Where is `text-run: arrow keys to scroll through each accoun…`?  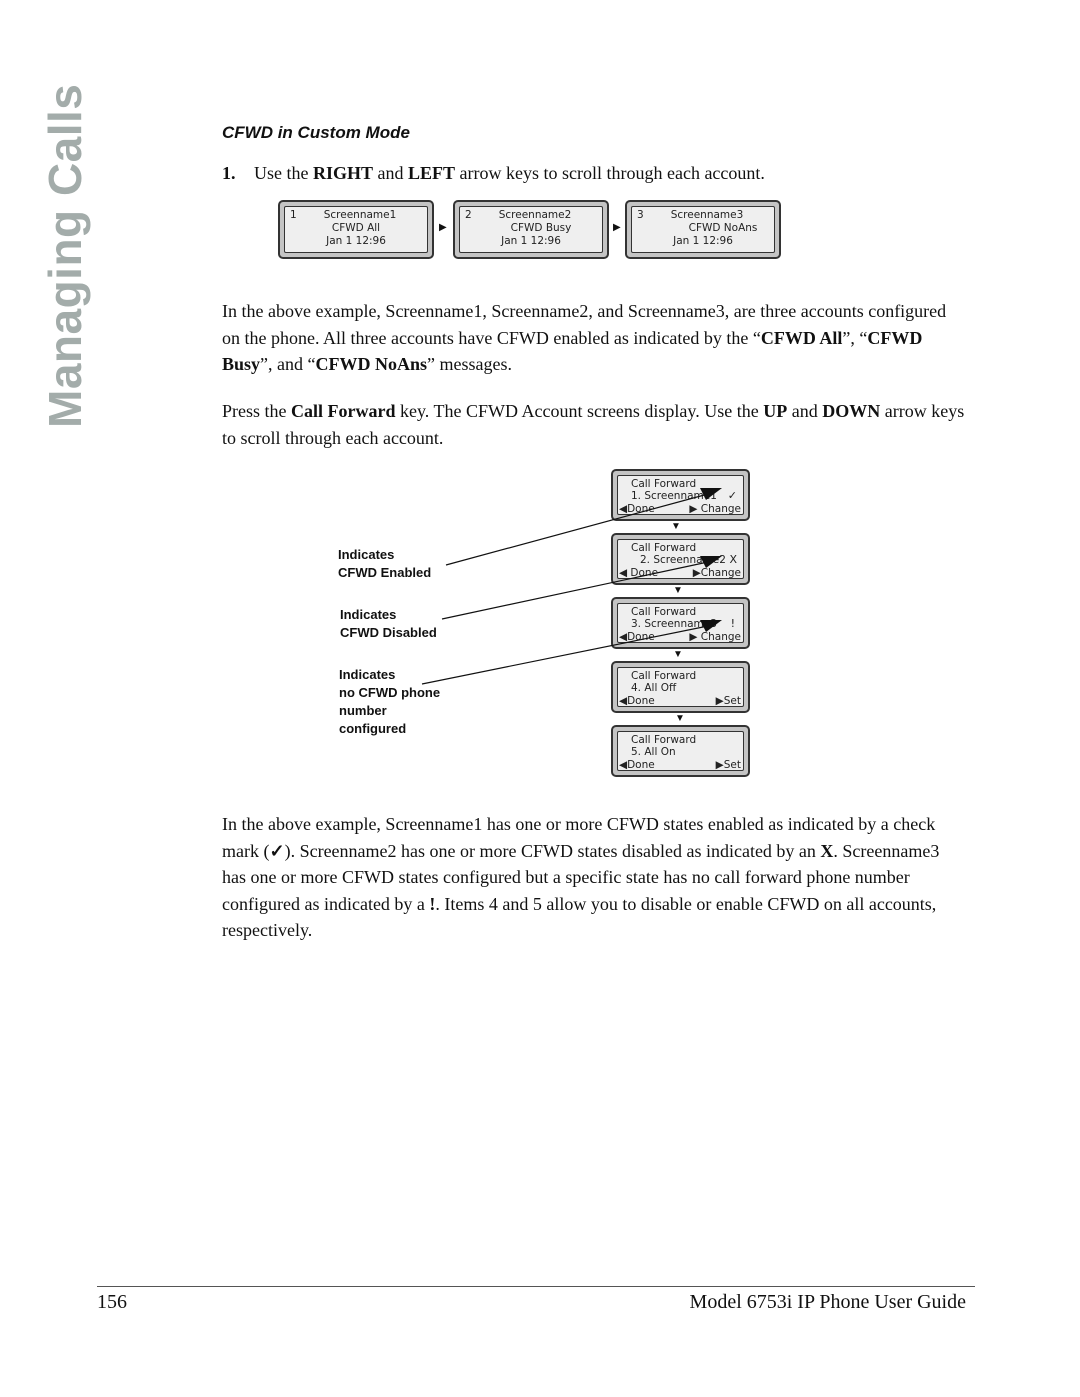
text-run: arrow keys to scroll through each accoun… is located at coordinates (610, 173).